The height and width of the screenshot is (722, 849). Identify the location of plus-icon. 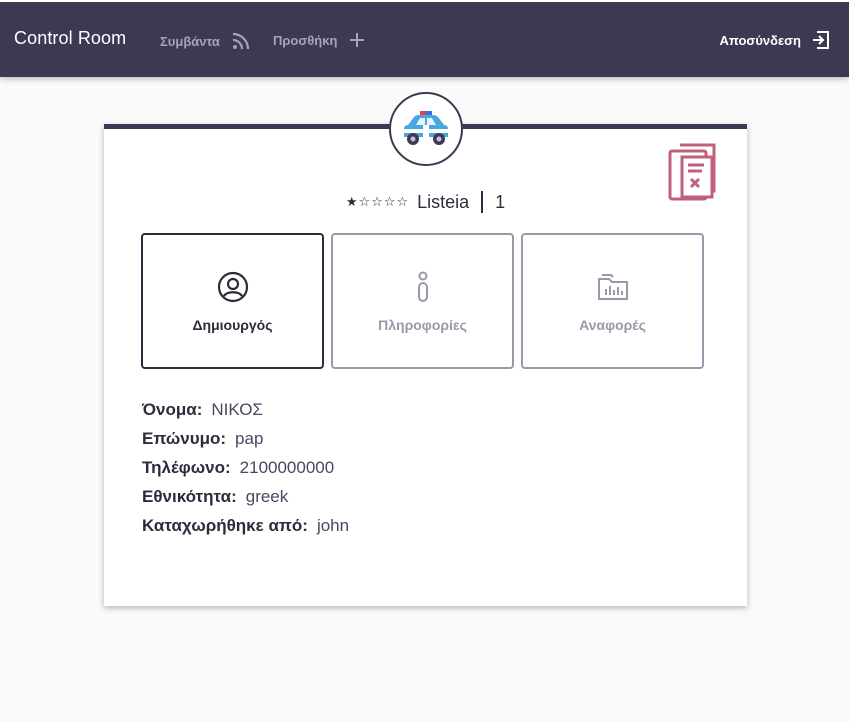
(357, 40).